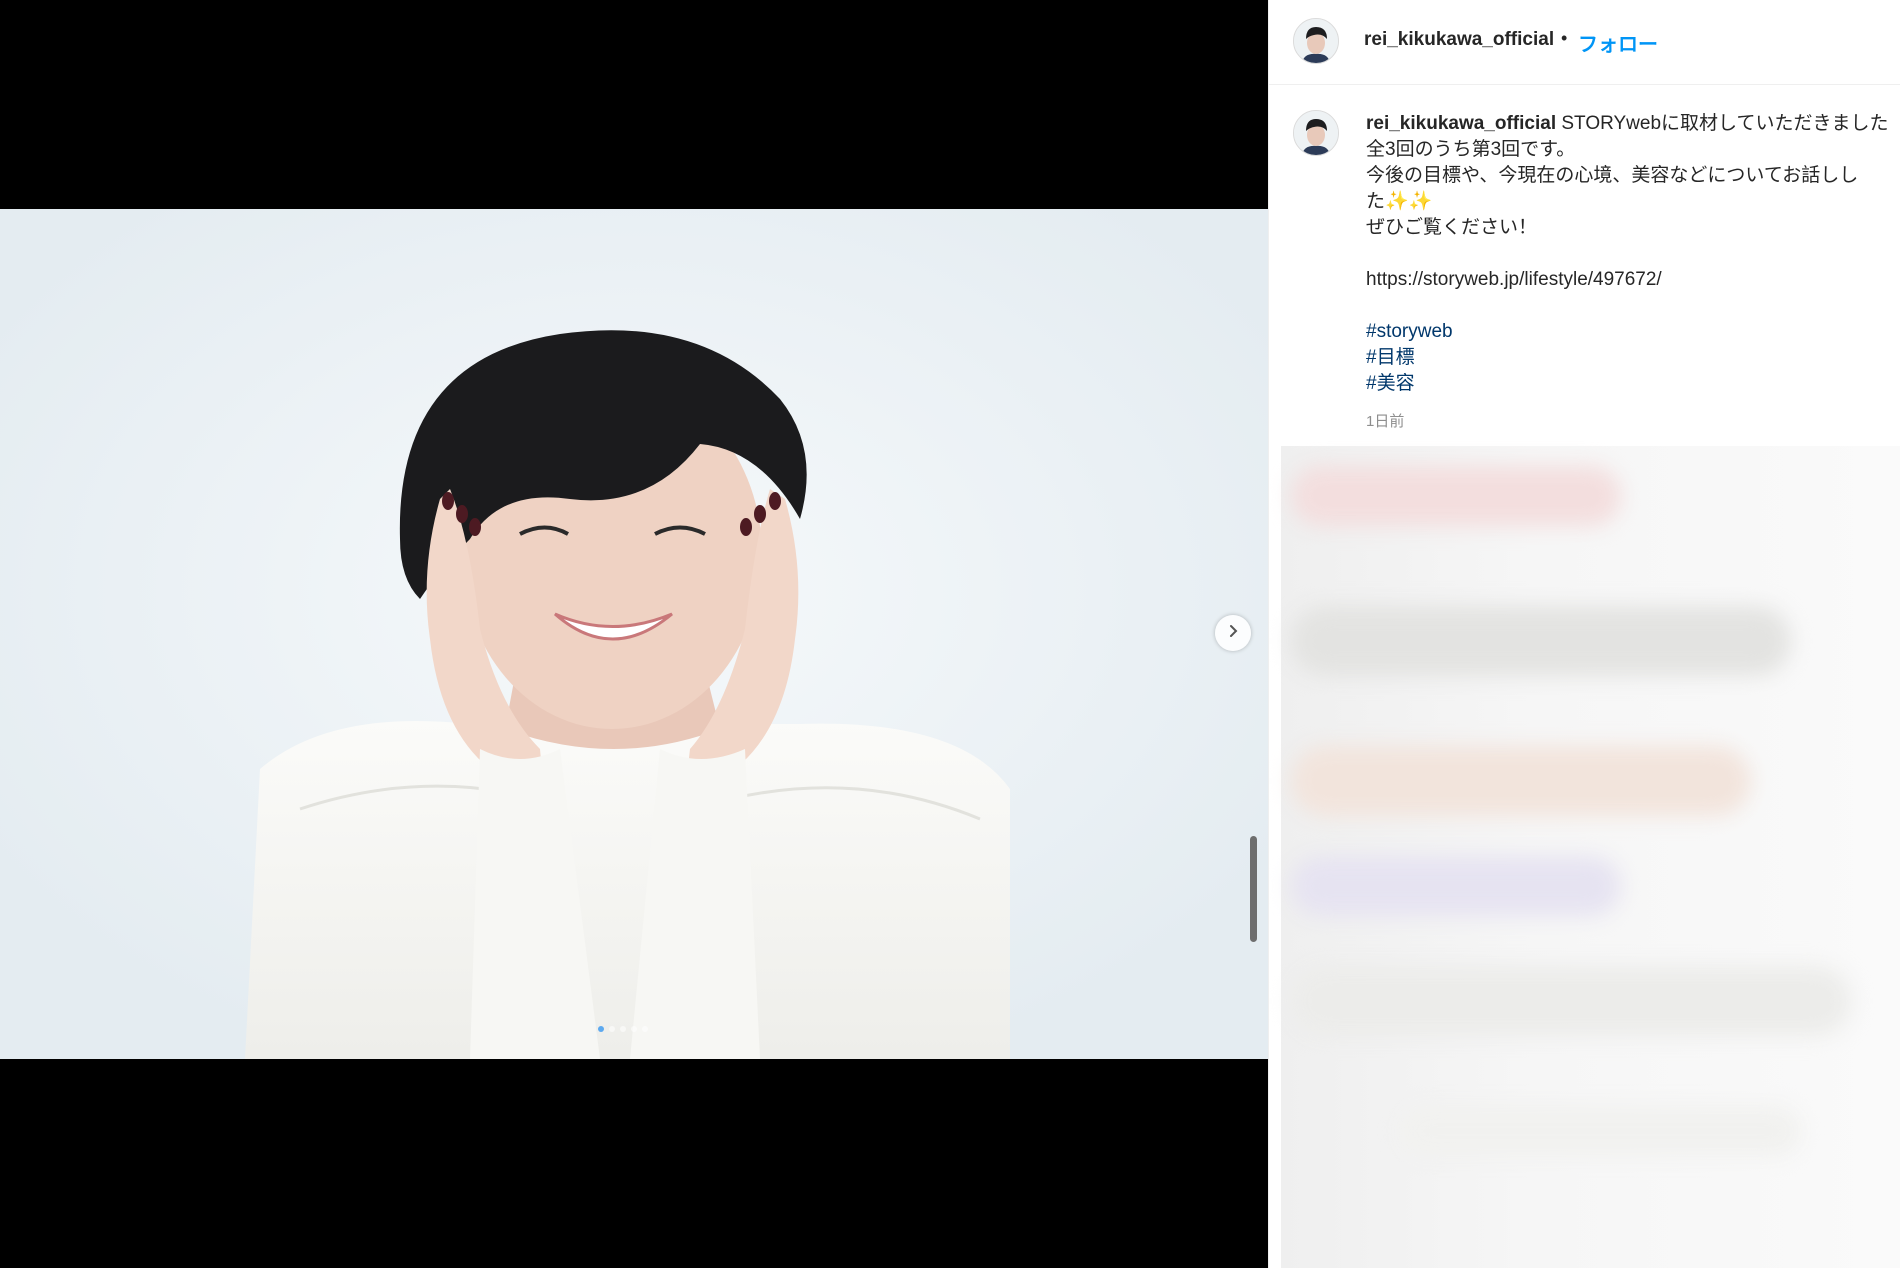  I want to click on post-header: rei_kikukawa_official • フォロー, so click(1584, 42).